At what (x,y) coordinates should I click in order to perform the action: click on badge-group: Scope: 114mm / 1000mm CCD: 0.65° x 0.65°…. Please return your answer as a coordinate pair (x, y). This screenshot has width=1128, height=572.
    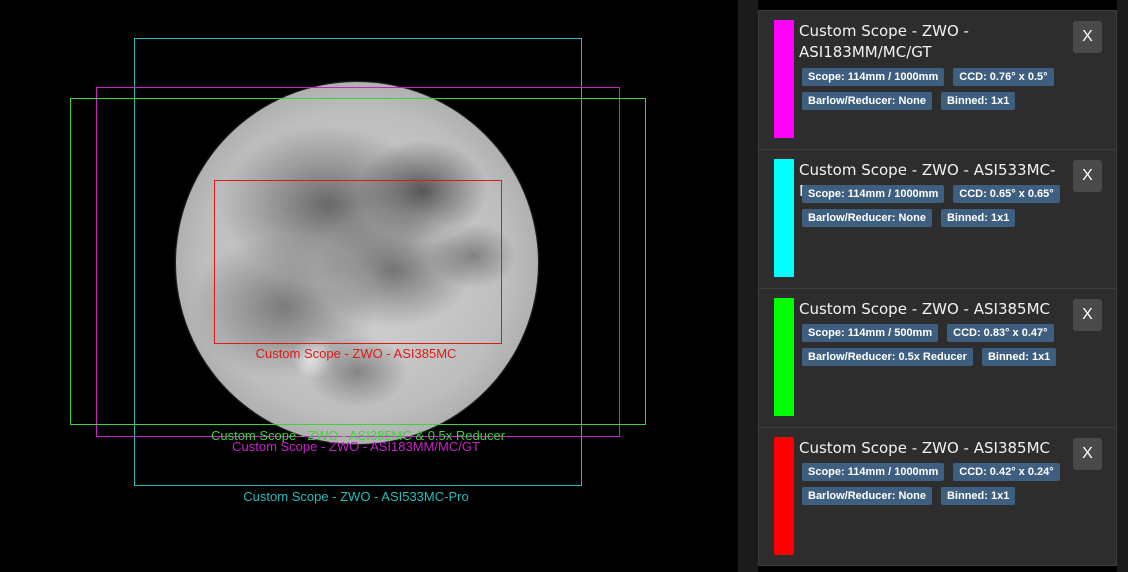
    Looking at the image, I should click on (937, 206).